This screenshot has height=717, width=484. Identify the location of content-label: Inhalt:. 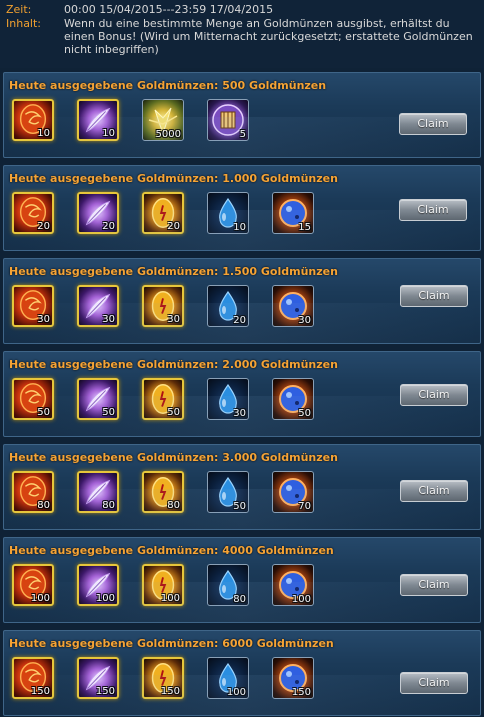
(24, 23).